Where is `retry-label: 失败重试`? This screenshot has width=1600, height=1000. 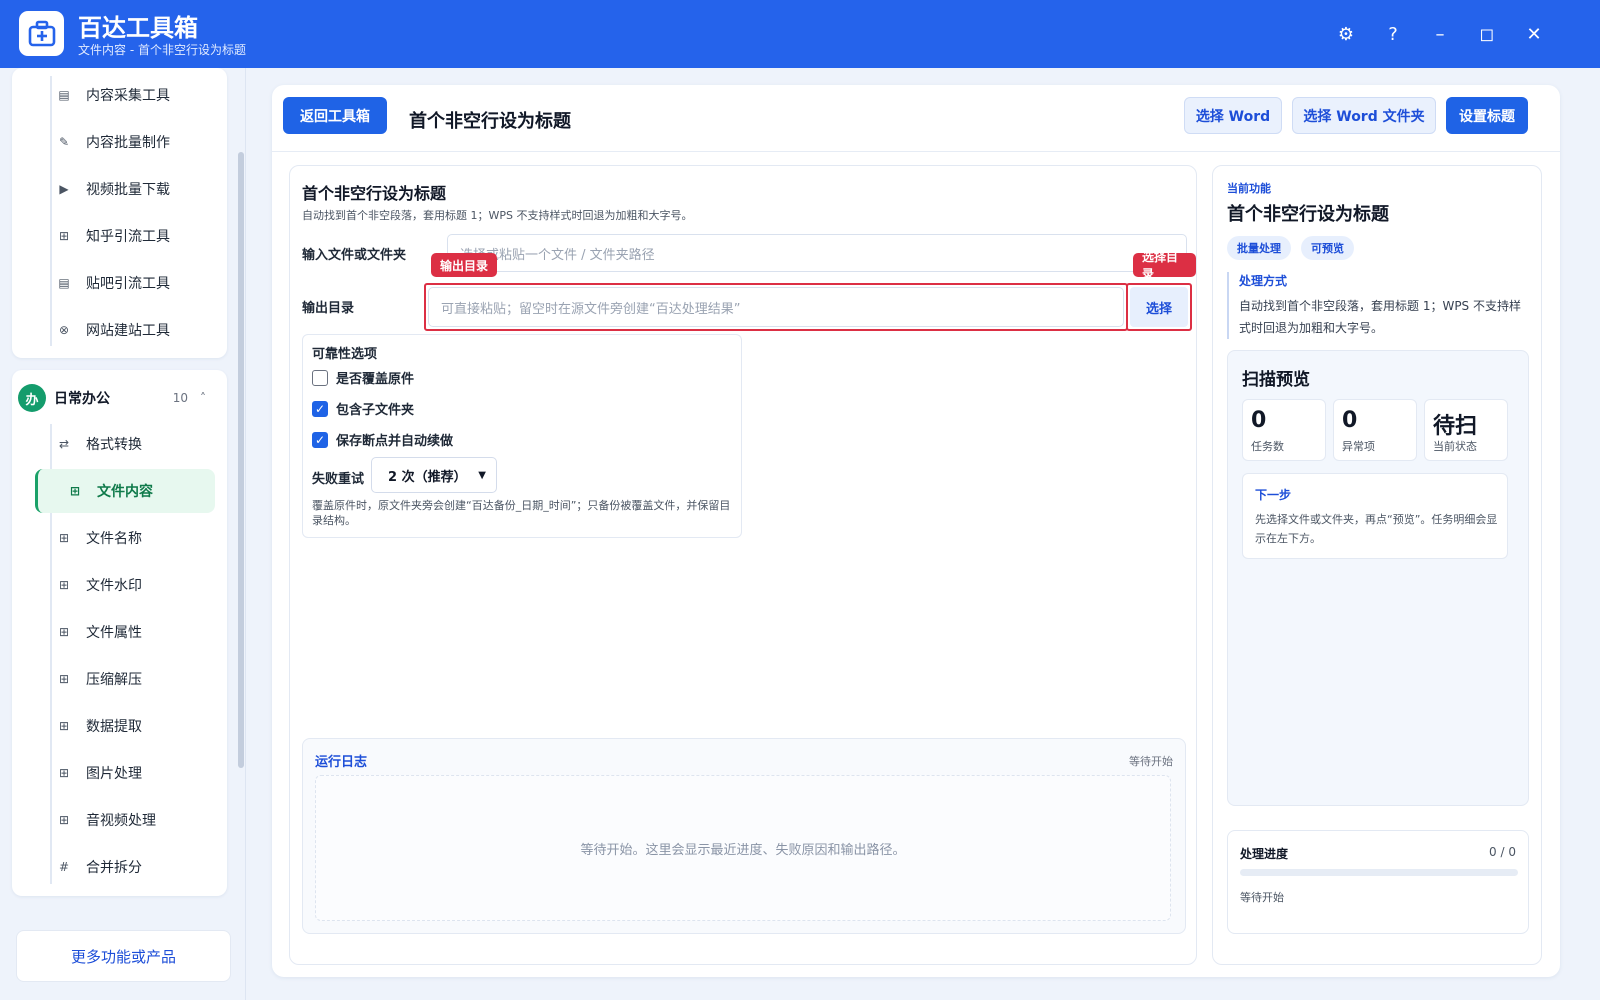 retry-label: 失败重试 is located at coordinates (338, 479).